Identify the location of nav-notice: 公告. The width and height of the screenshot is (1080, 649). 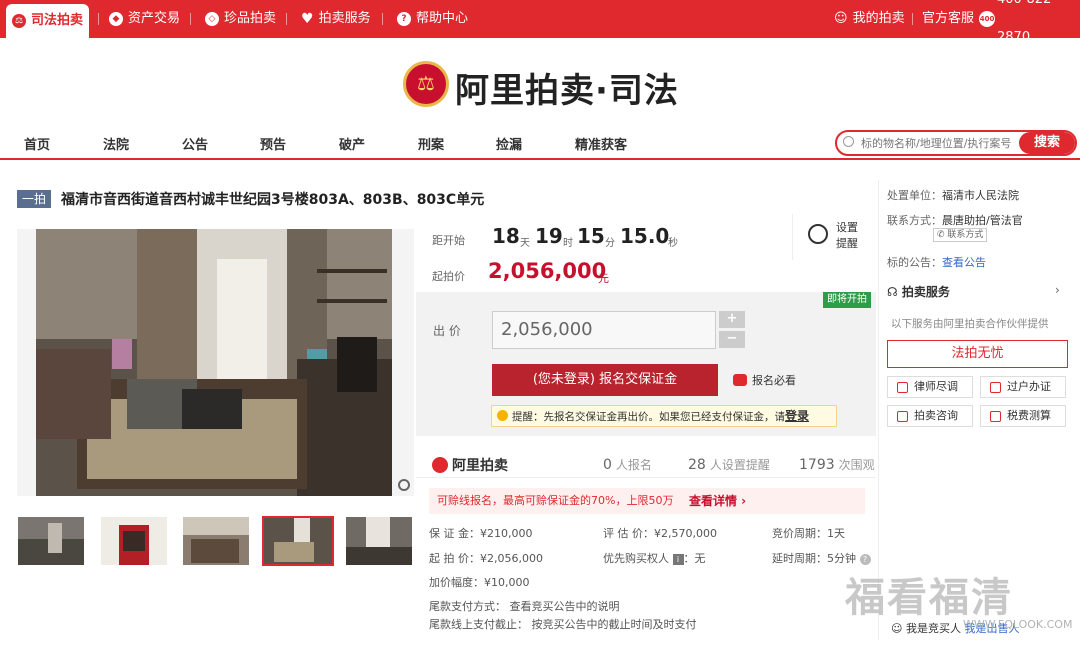
(195, 143).